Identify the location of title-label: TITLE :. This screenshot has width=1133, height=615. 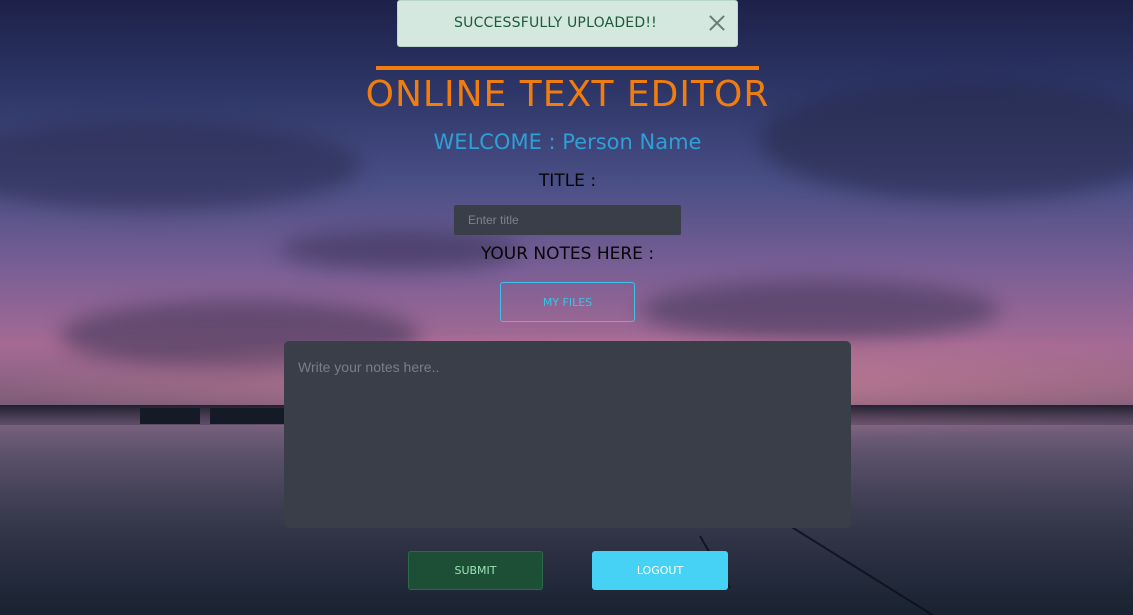
(567, 181).